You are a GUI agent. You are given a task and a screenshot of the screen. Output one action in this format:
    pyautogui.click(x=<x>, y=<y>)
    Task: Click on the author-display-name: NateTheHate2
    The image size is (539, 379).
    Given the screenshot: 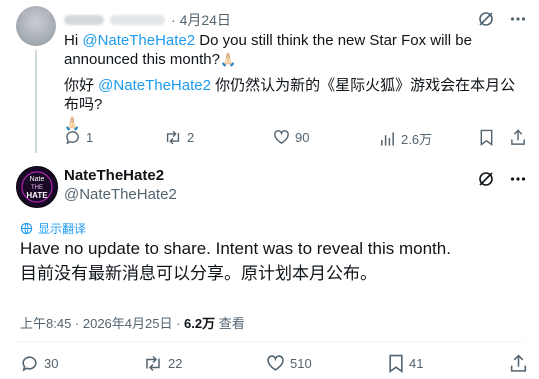 What is the action you would take?
    pyautogui.click(x=114, y=175)
    